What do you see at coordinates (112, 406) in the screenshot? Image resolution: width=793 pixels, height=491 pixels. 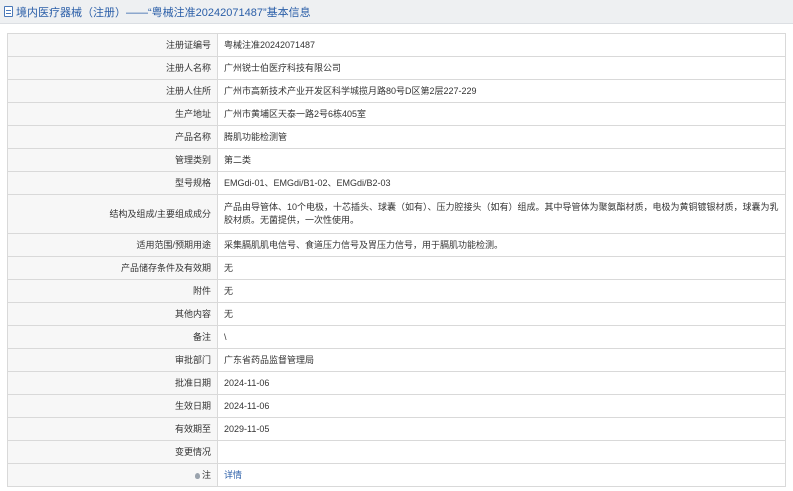 I see `row-label: 生效日期` at bounding box center [112, 406].